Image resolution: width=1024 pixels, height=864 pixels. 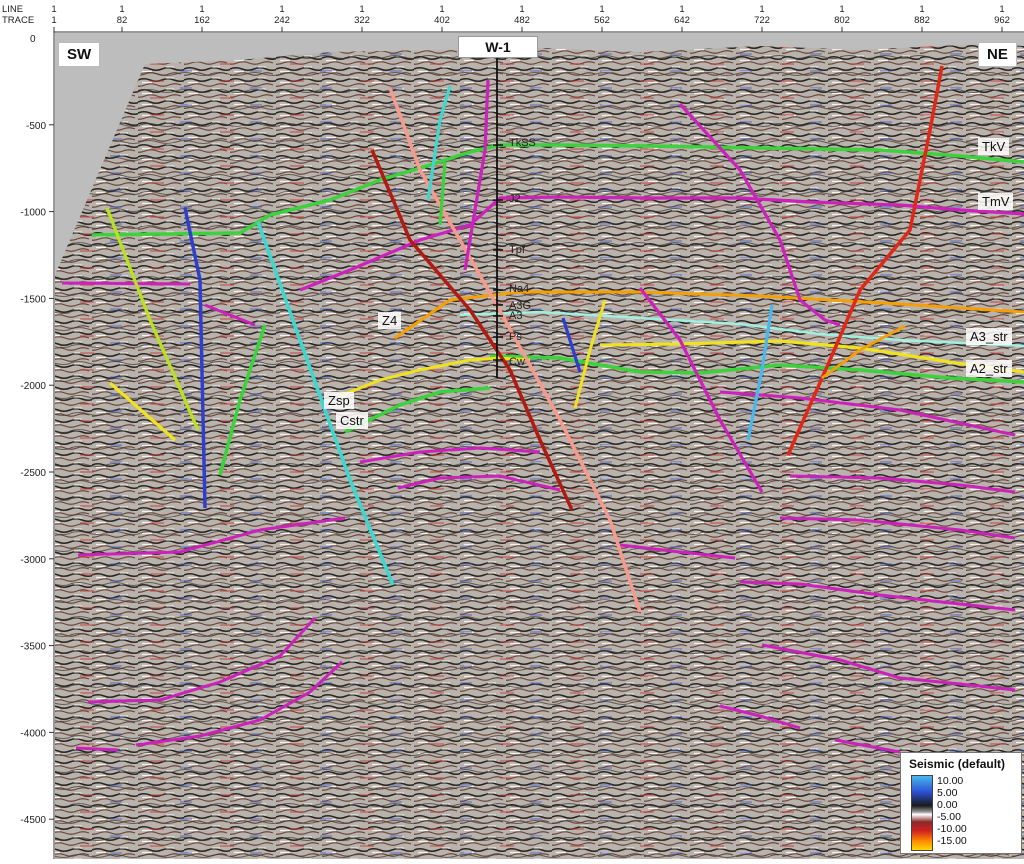 What do you see at coordinates (498, 47) in the screenshot?
I see `well-name-label: W-1` at bounding box center [498, 47].